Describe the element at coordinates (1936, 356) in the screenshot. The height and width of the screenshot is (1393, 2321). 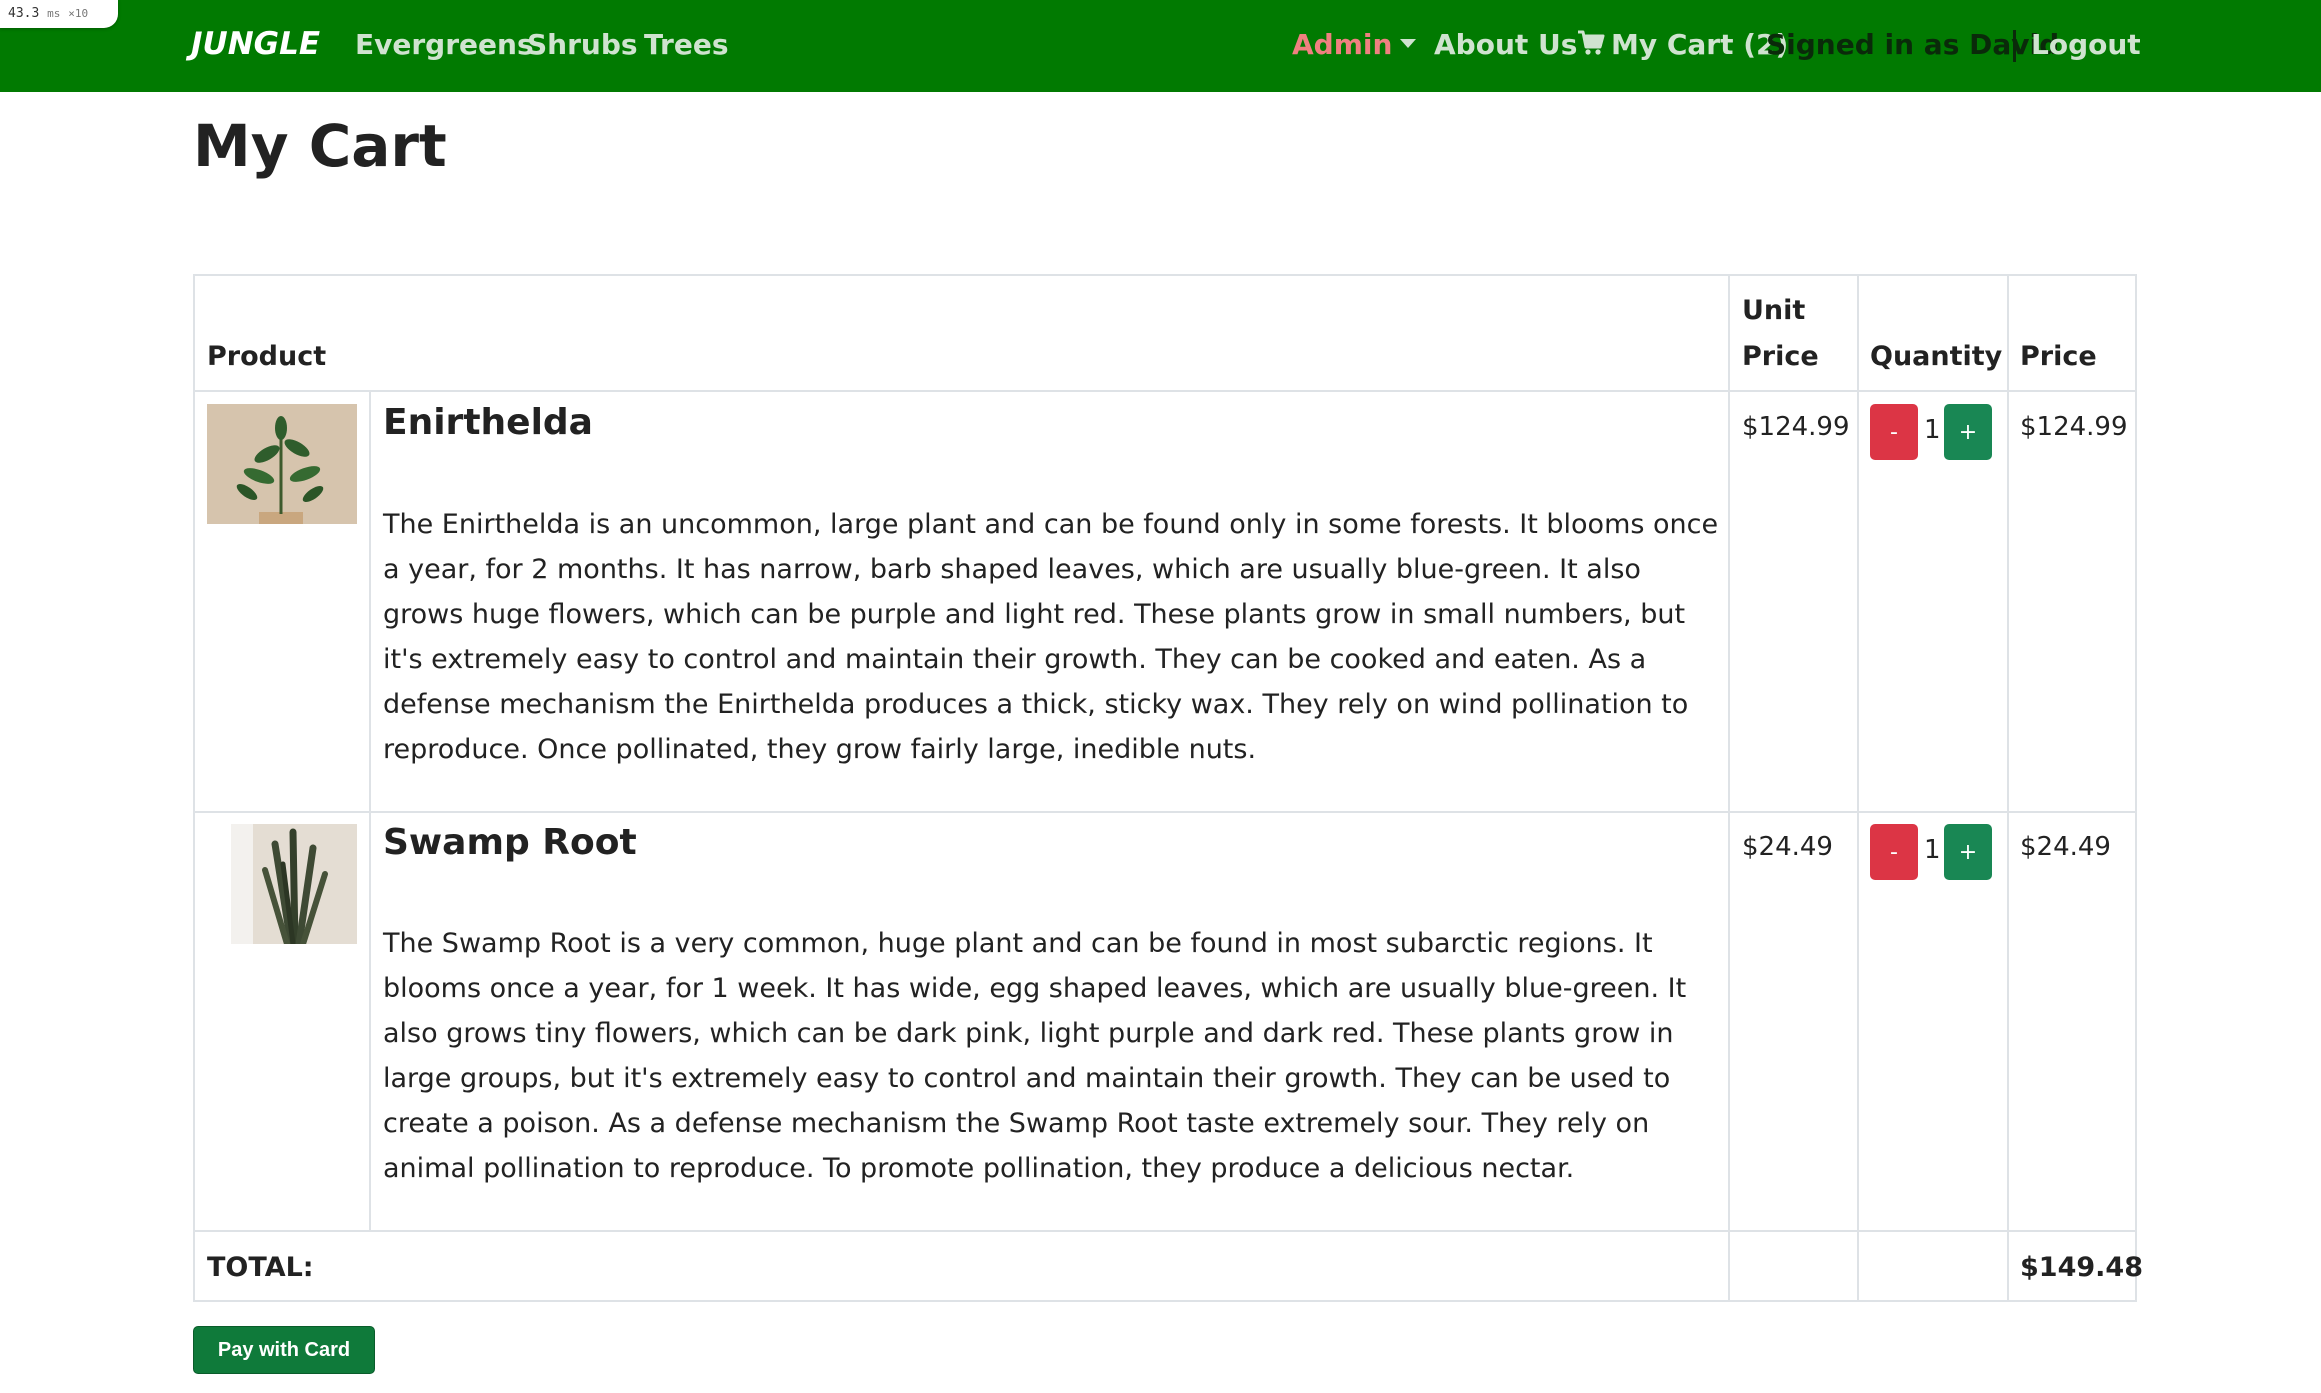
I see `header-quantity: Quantity` at that location.